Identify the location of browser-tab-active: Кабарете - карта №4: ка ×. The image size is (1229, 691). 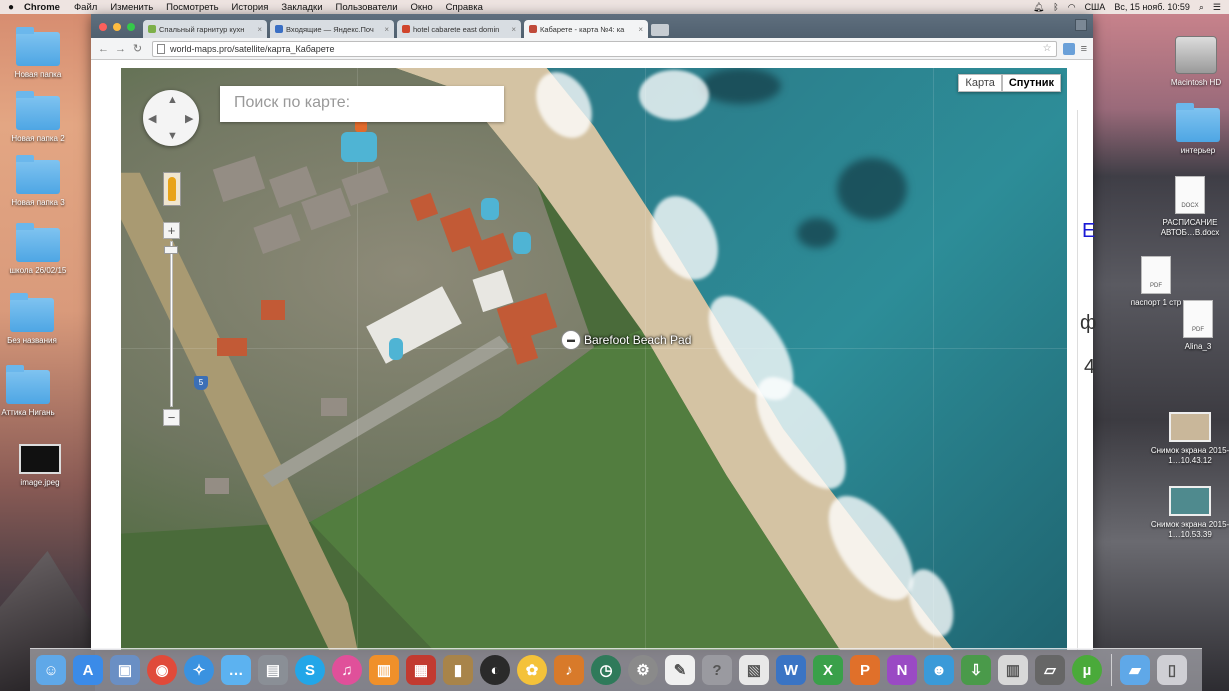
(586, 29).